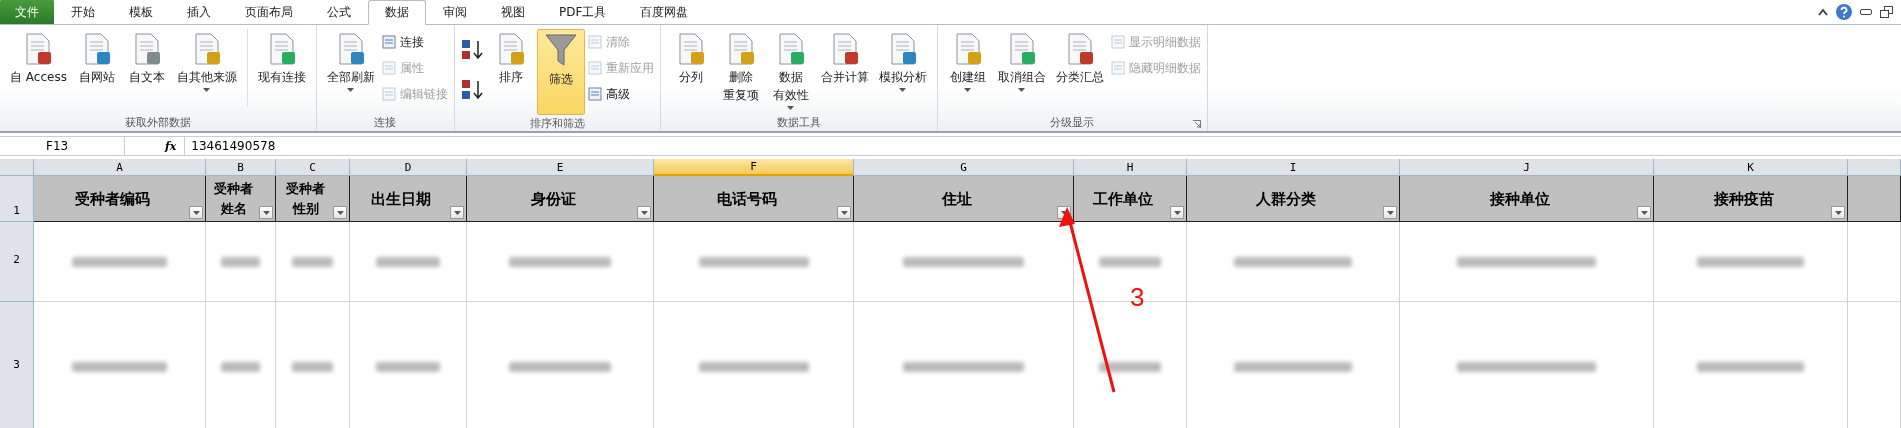 The image size is (1901, 428). What do you see at coordinates (206, 62) in the screenshot?
I see `ribbon-button: 自其他来源` at bounding box center [206, 62].